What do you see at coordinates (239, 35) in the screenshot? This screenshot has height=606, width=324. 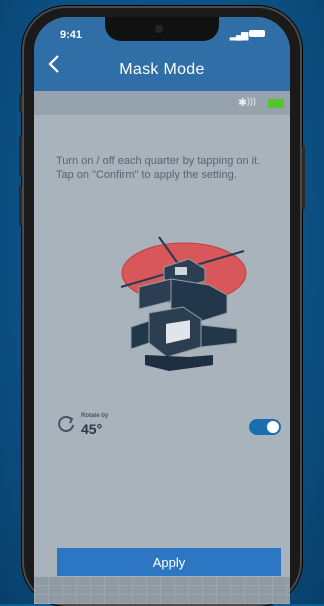 I see `signal-bars-icon: ▂▄▆` at bounding box center [239, 35].